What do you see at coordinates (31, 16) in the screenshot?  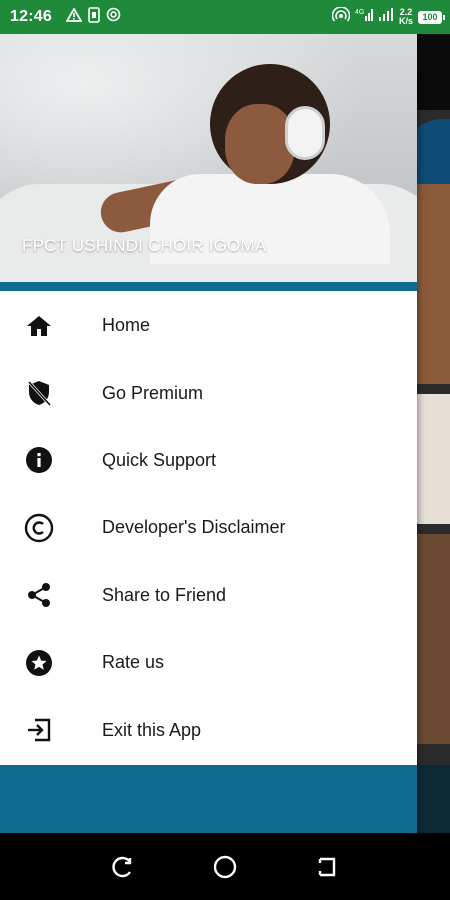 I see `status-time: 12:46` at bounding box center [31, 16].